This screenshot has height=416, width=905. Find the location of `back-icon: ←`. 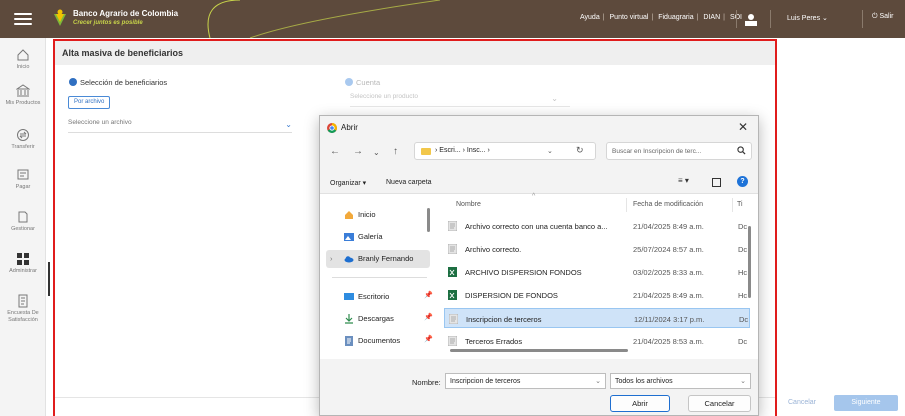

back-icon: ← is located at coordinates (335, 151).